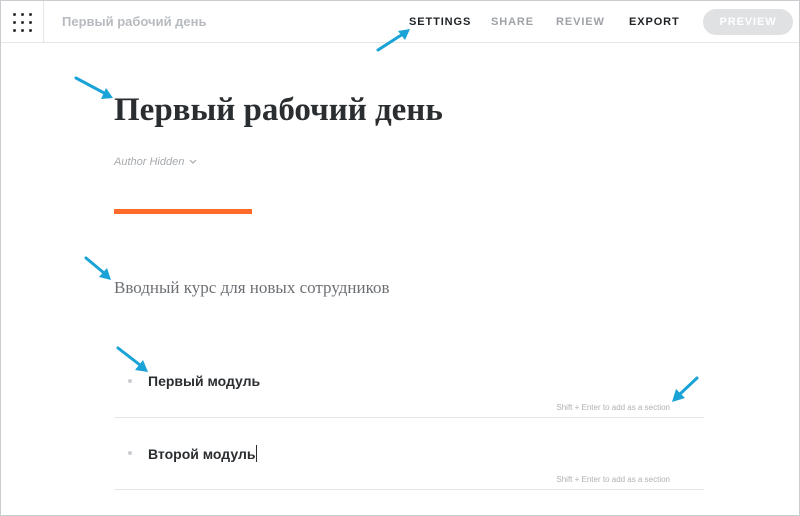 This screenshot has height=516, width=800. I want to click on course-description: Вводный курс для новых сотрудников, so click(252, 288).